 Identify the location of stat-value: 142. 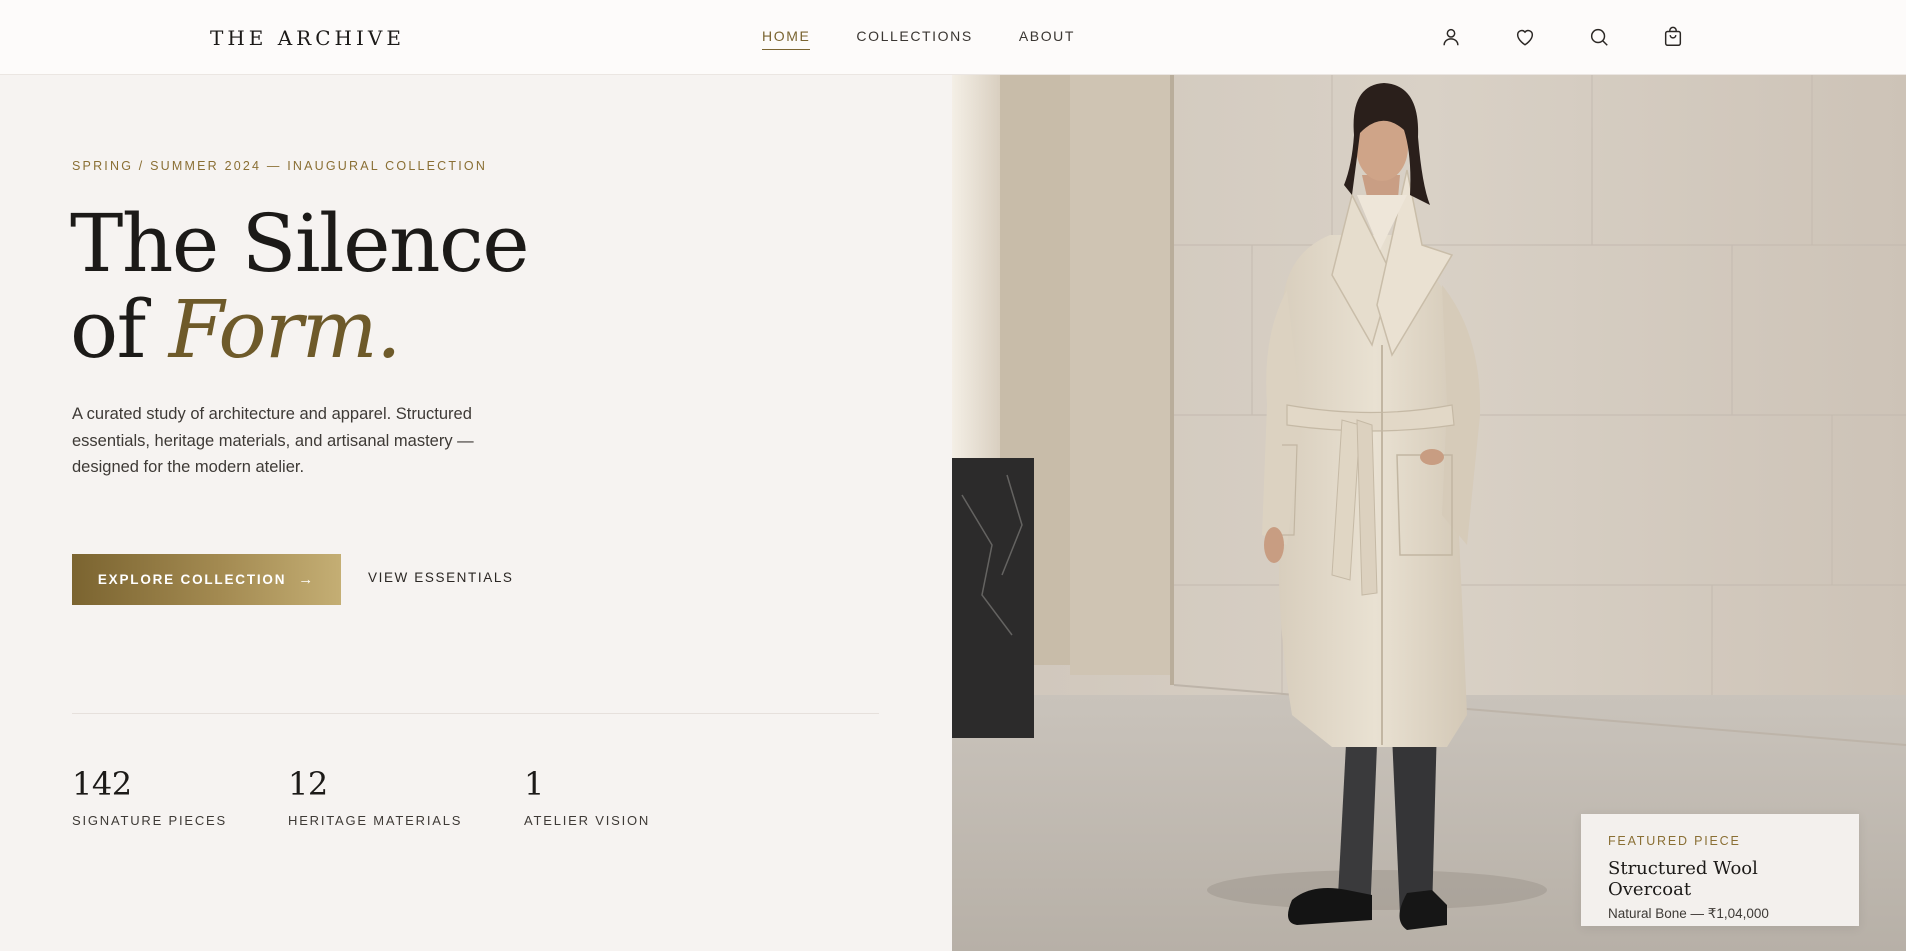
(102, 784).